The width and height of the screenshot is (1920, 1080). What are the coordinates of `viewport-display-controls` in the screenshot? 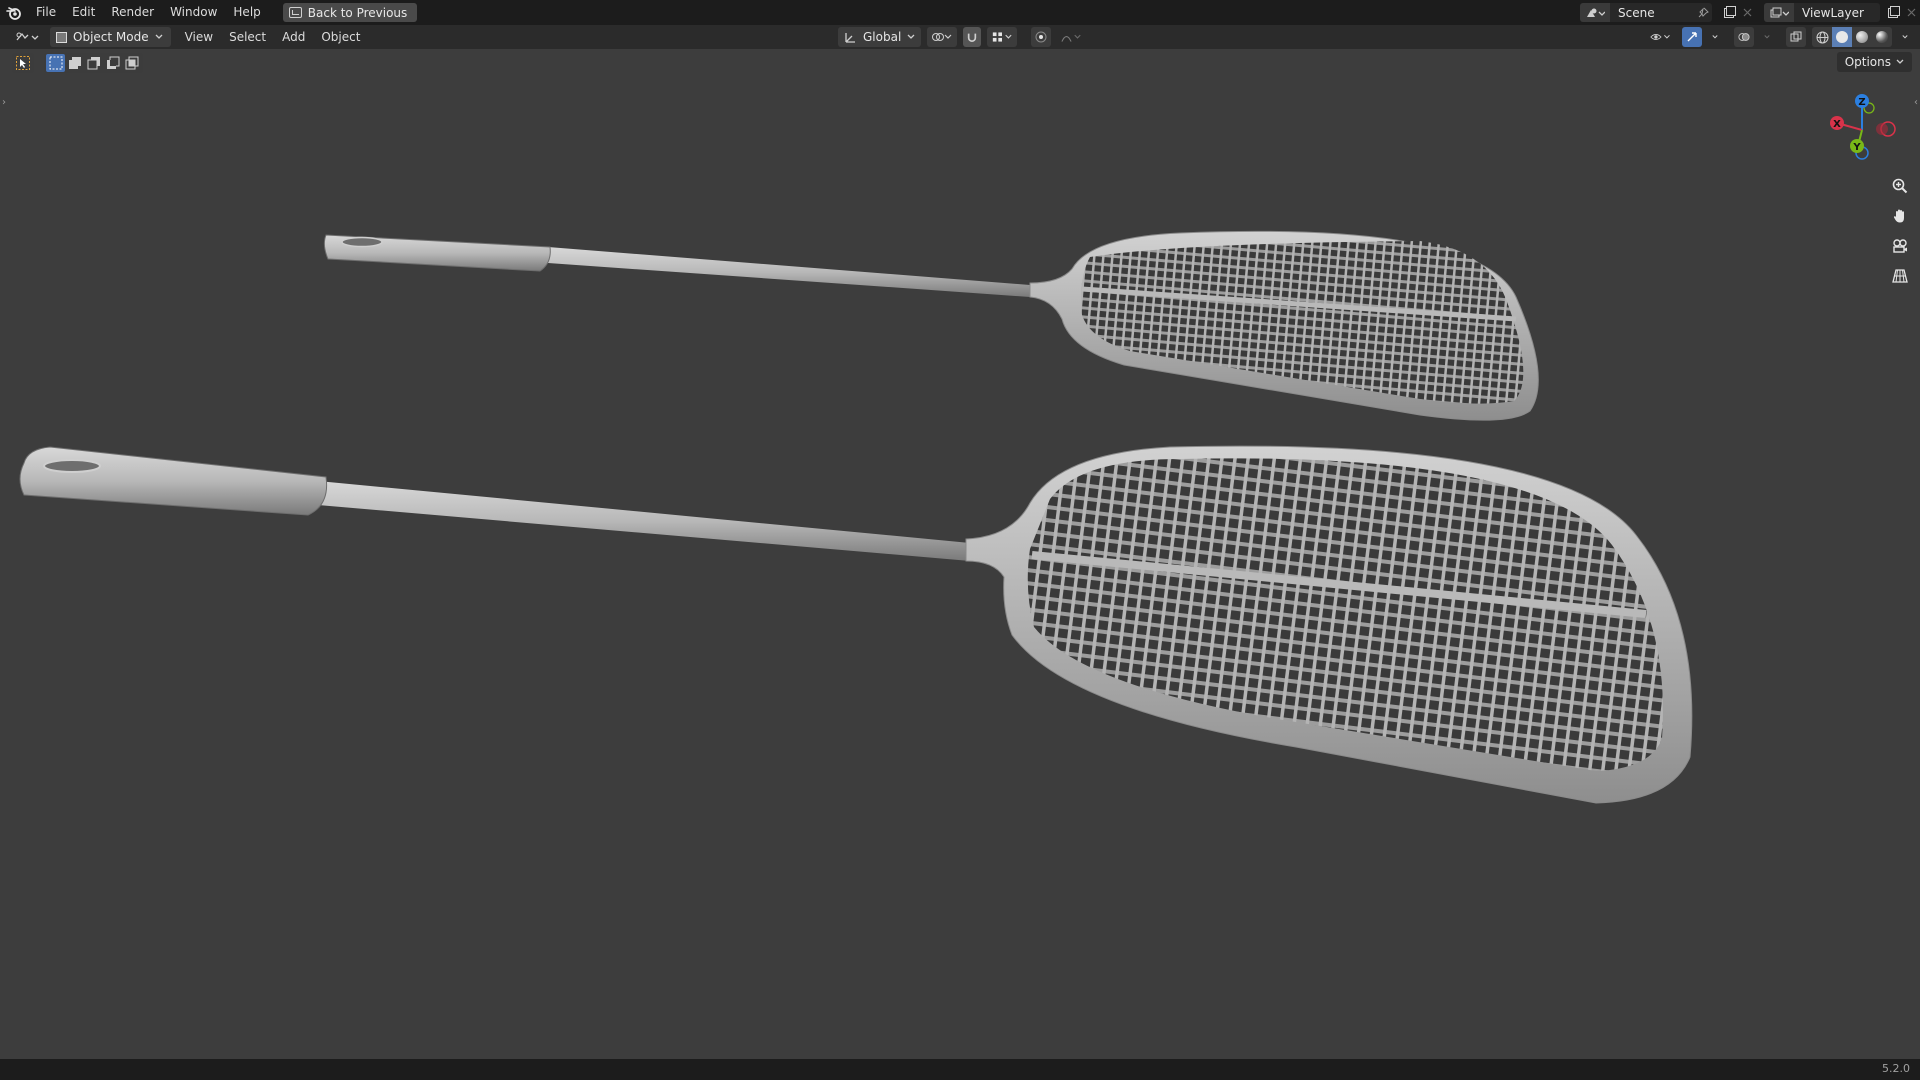 It's located at (1779, 37).